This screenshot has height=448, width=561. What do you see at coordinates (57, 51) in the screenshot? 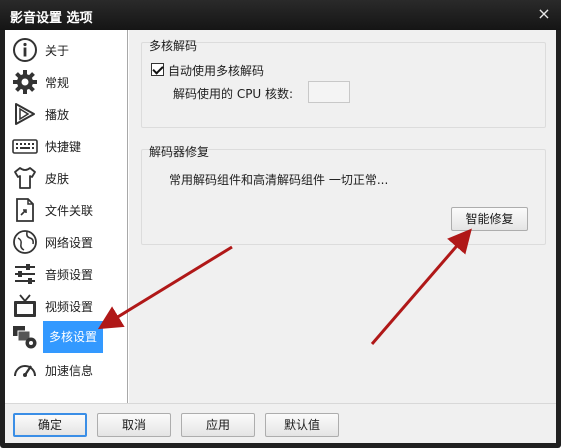
I see `sidebar-item-label: 关于` at bounding box center [57, 51].